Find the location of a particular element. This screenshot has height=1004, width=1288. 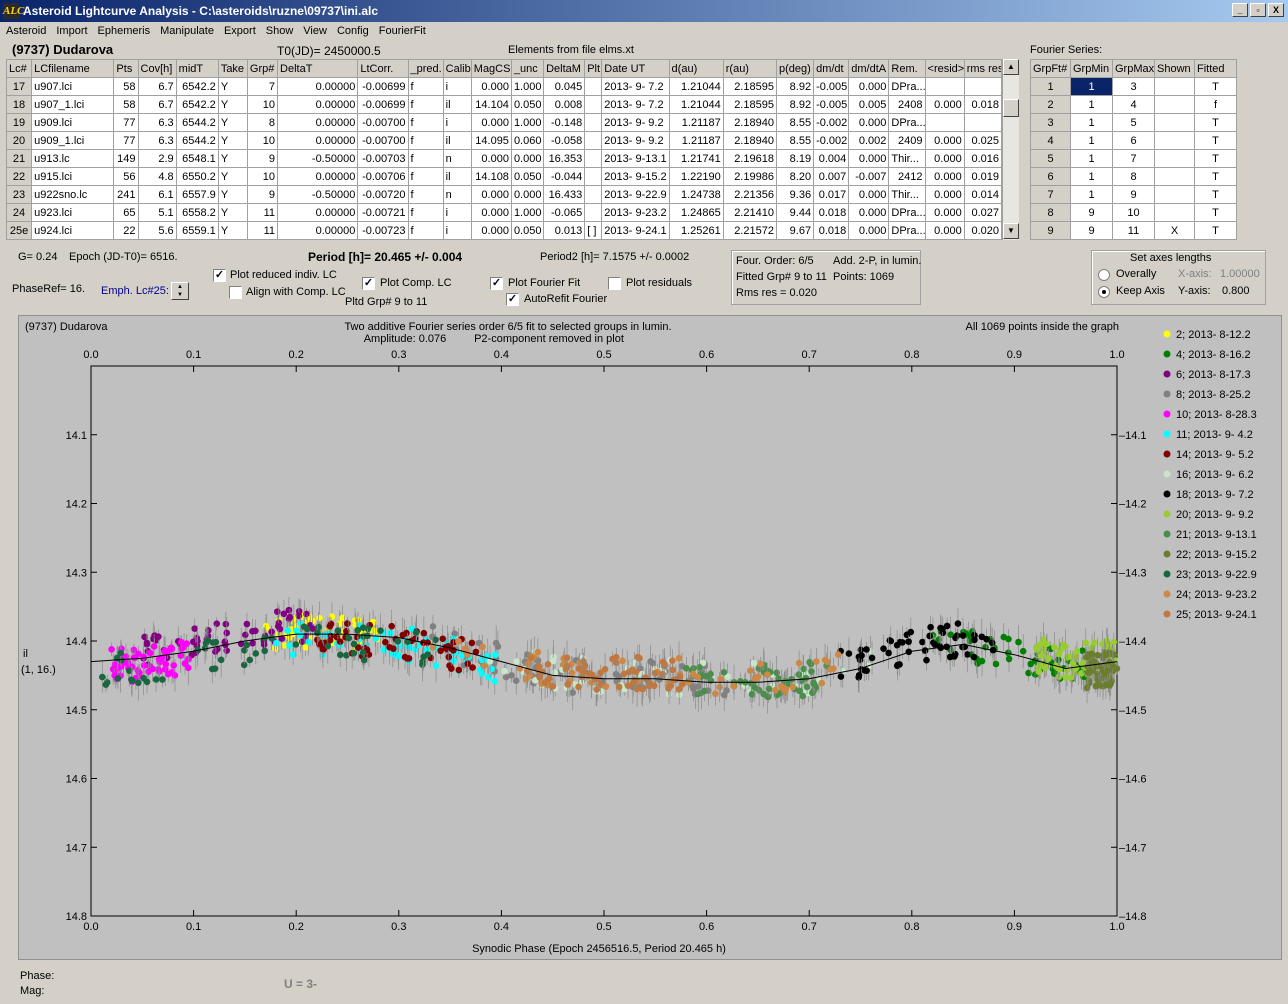

table-cell: 5.6 is located at coordinates (157, 230).